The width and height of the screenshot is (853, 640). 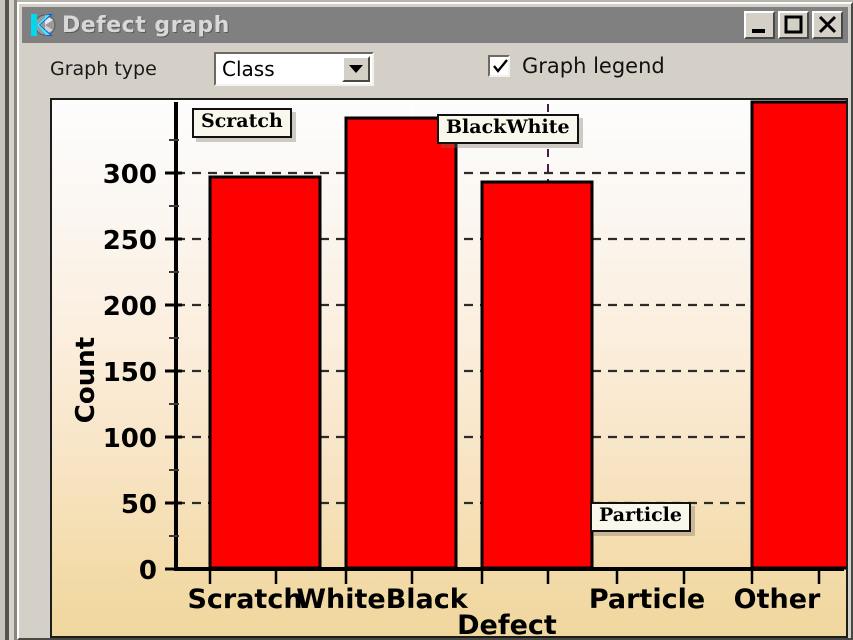 I want to click on graph-type-label: Graph type, so click(x=103, y=69).